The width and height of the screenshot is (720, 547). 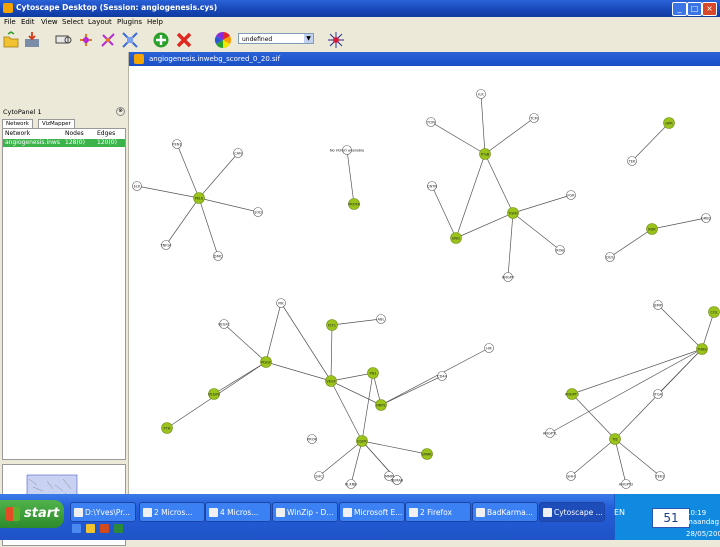 I want to click on network-row: angiogenesis.inws 128(0) 120(0), so click(x=64, y=143).